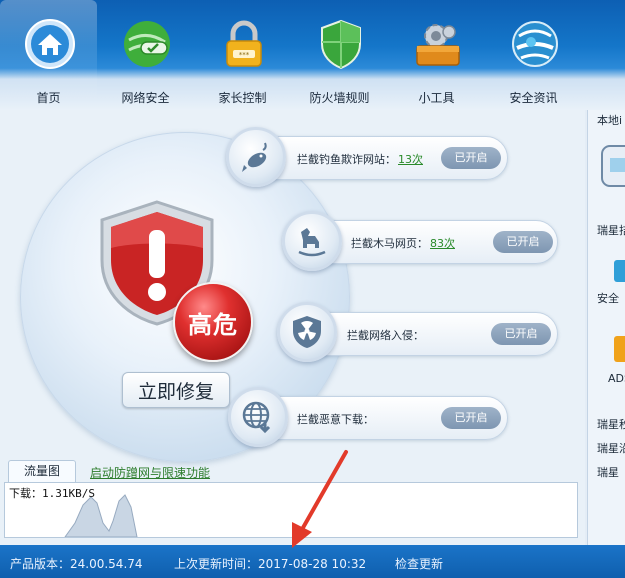 This screenshot has height=578, width=625. Describe the element at coordinates (176, 390) in the screenshot. I see `fix-now-button: 立即修复` at that location.